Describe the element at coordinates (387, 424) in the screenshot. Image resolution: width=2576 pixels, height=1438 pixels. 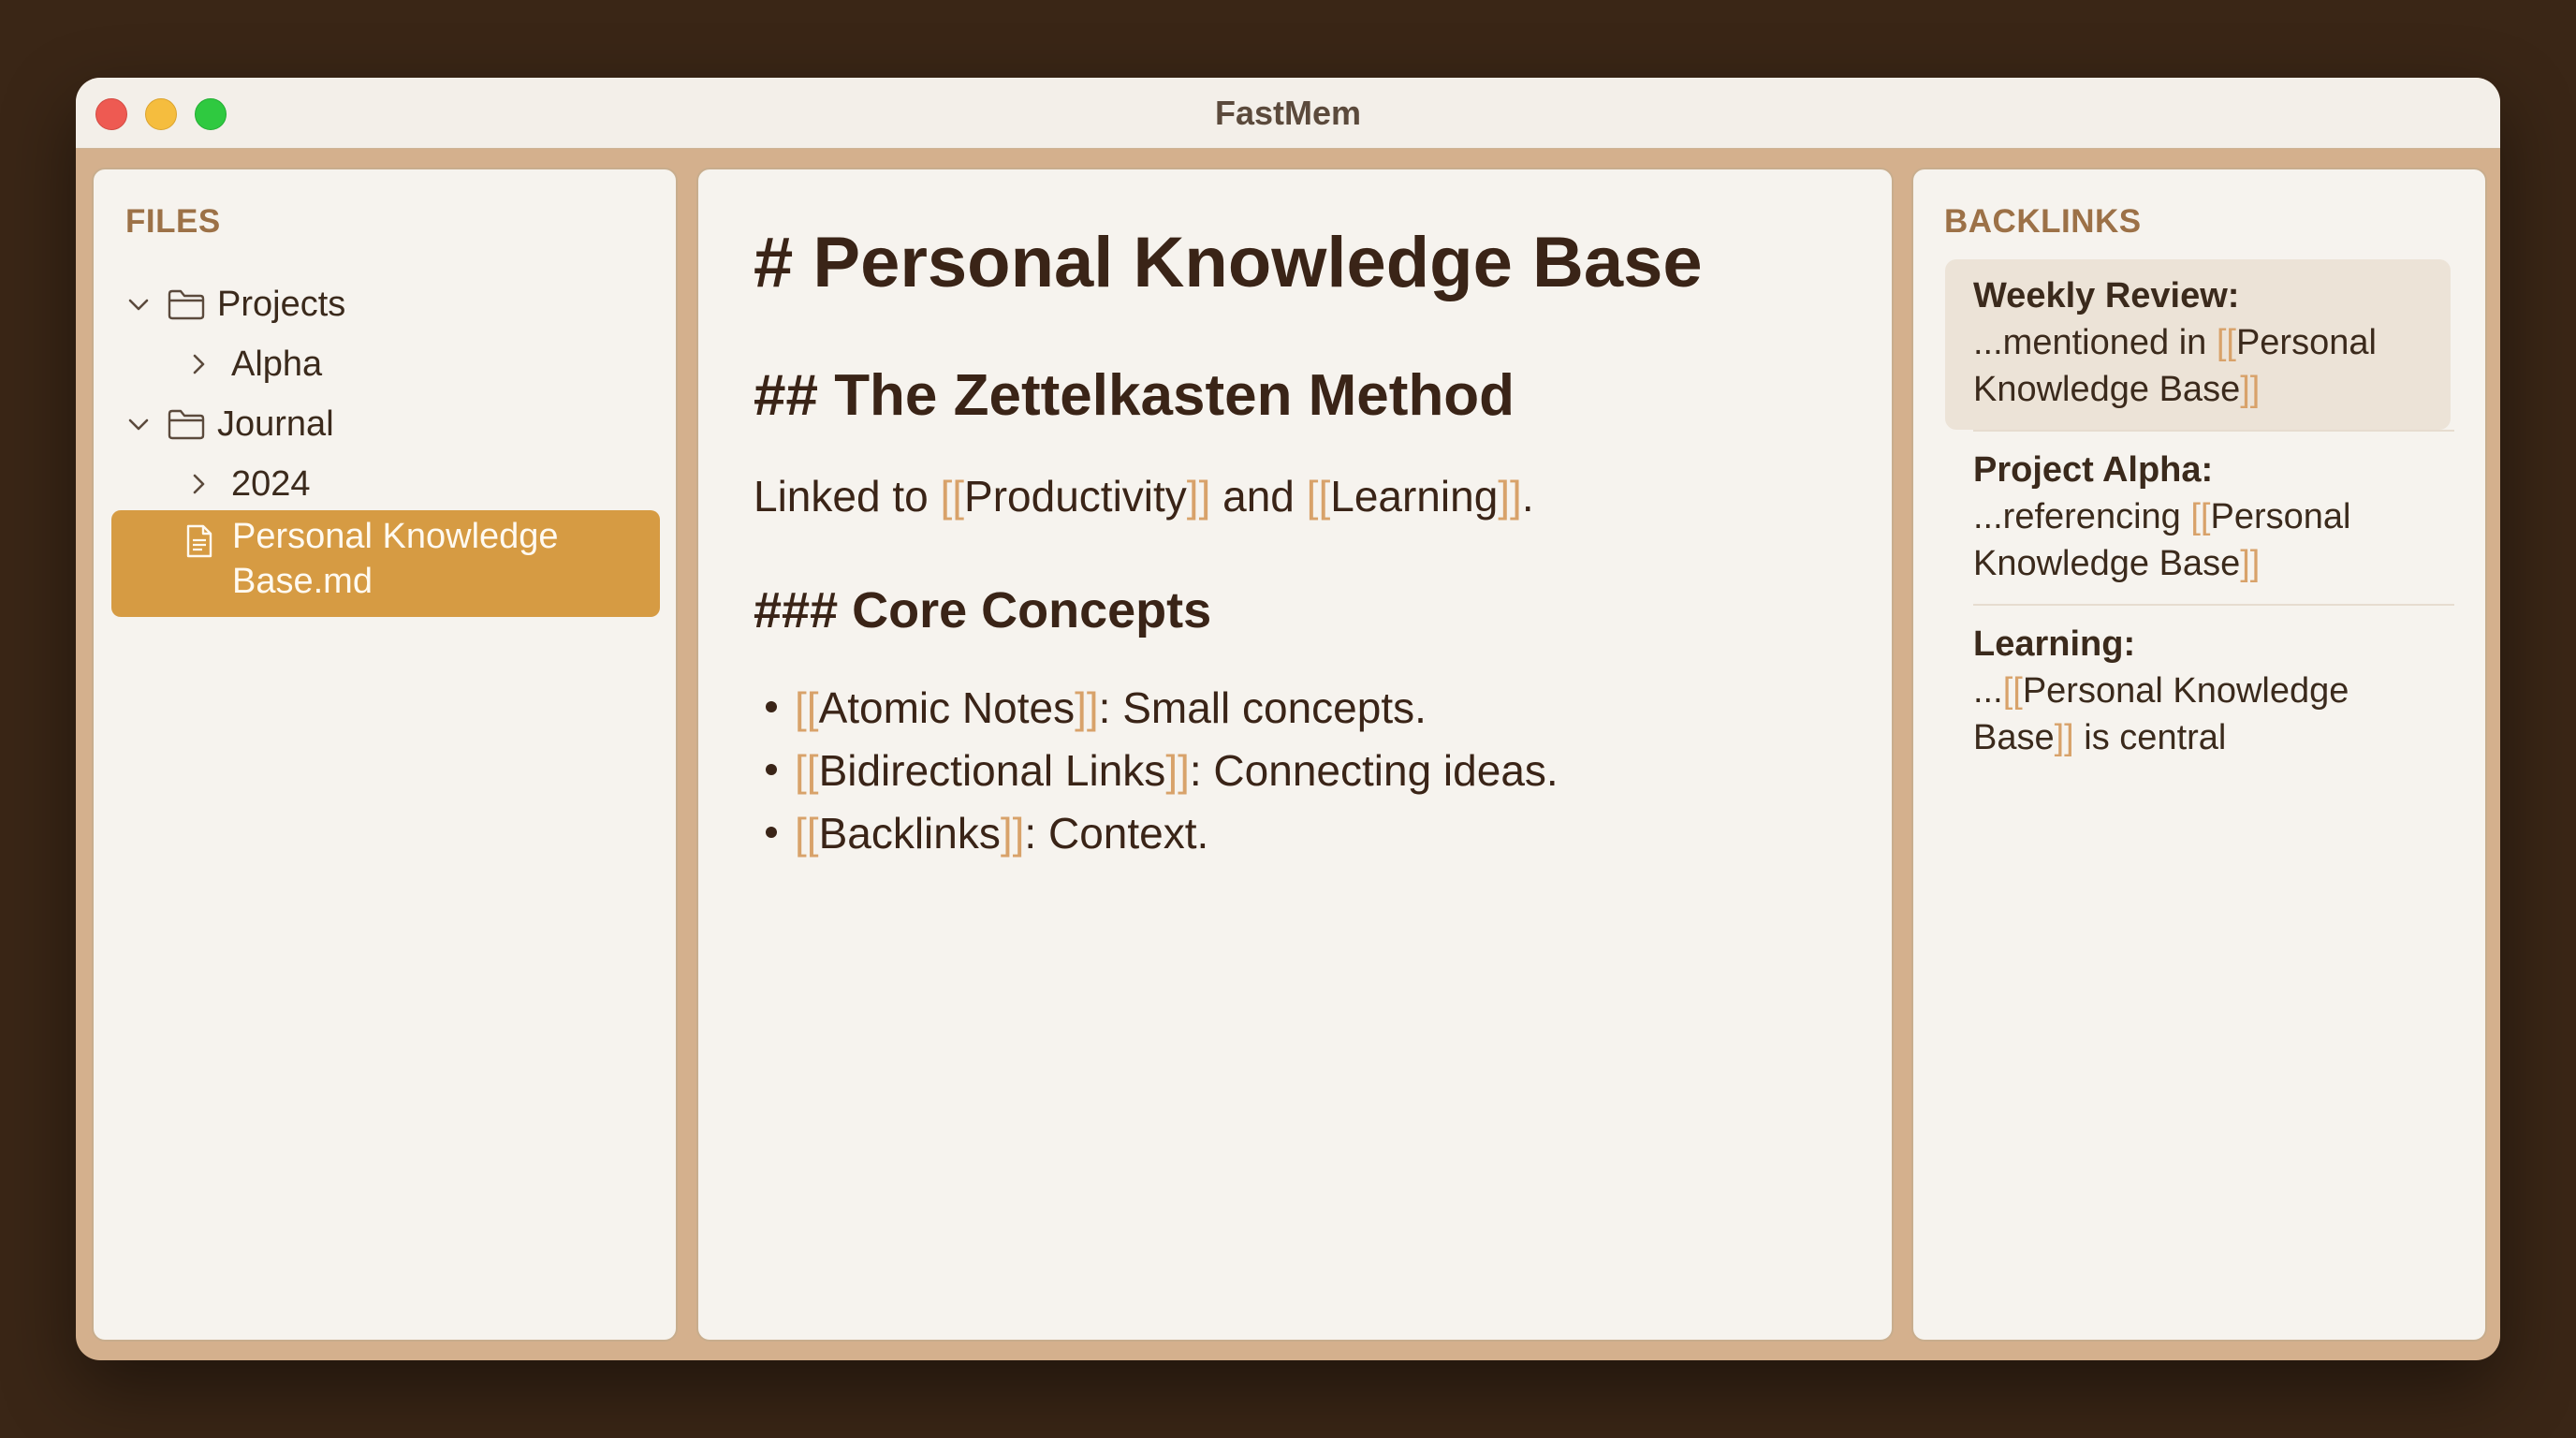
I see `tree-folder-journal: Journal` at that location.